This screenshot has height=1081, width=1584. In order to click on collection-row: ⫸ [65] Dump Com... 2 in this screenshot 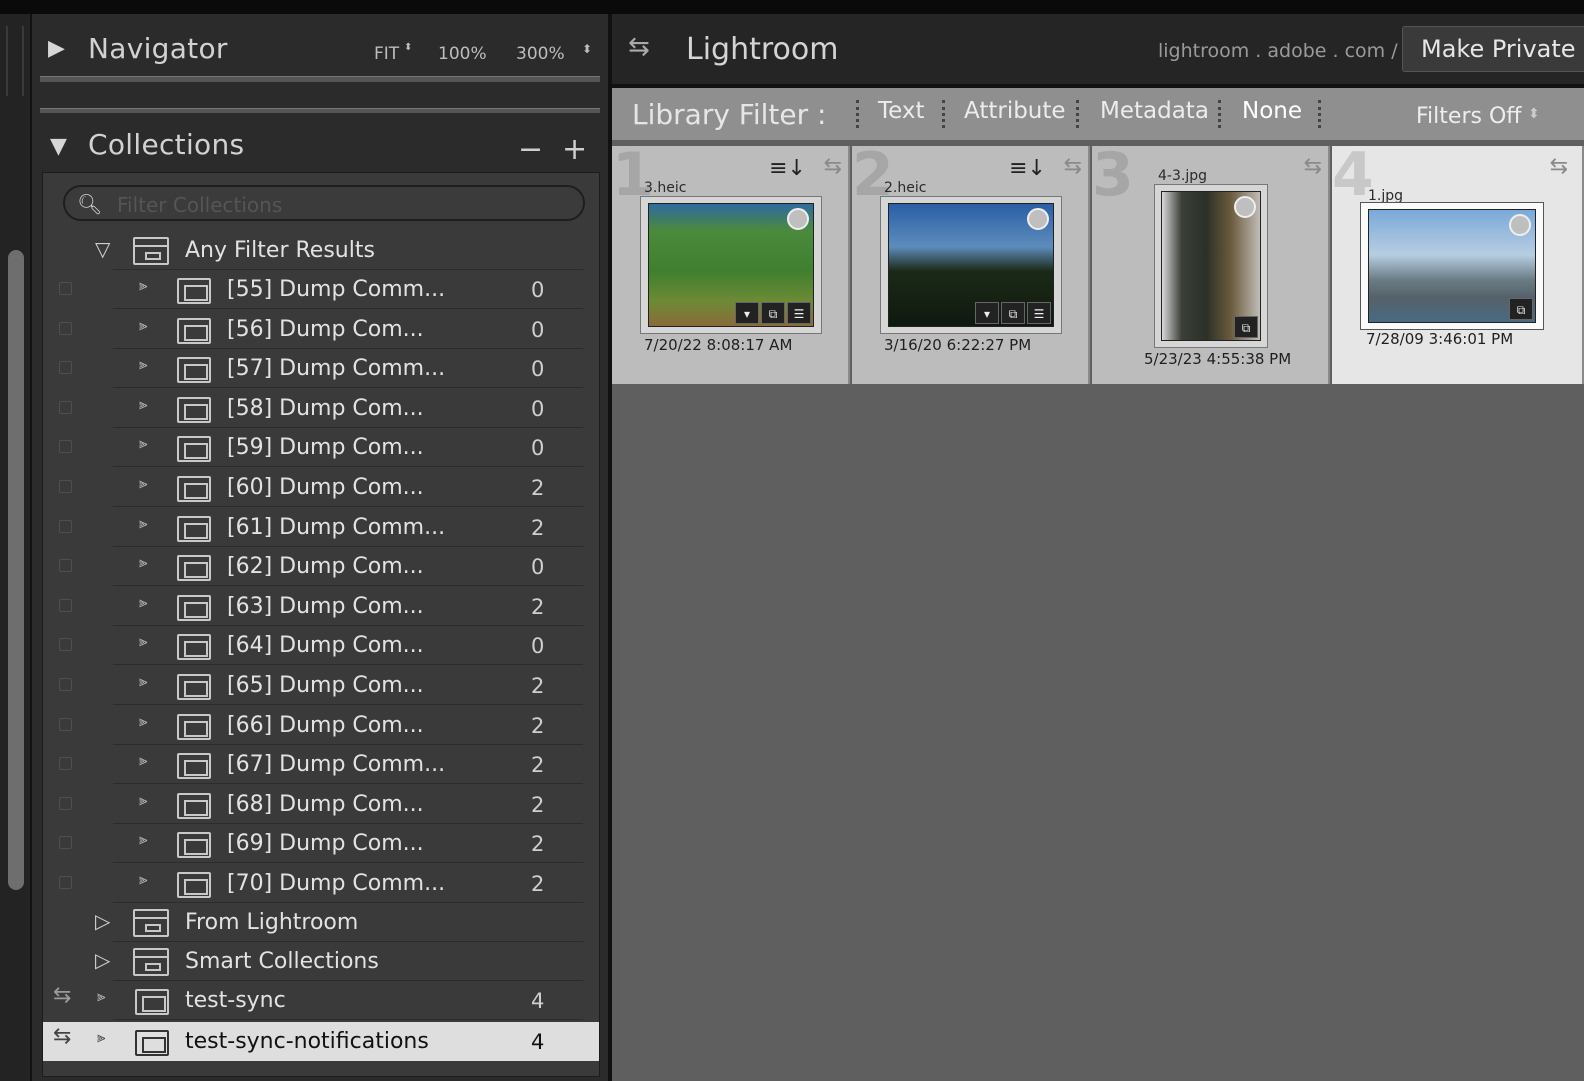, I will do `click(321, 685)`.